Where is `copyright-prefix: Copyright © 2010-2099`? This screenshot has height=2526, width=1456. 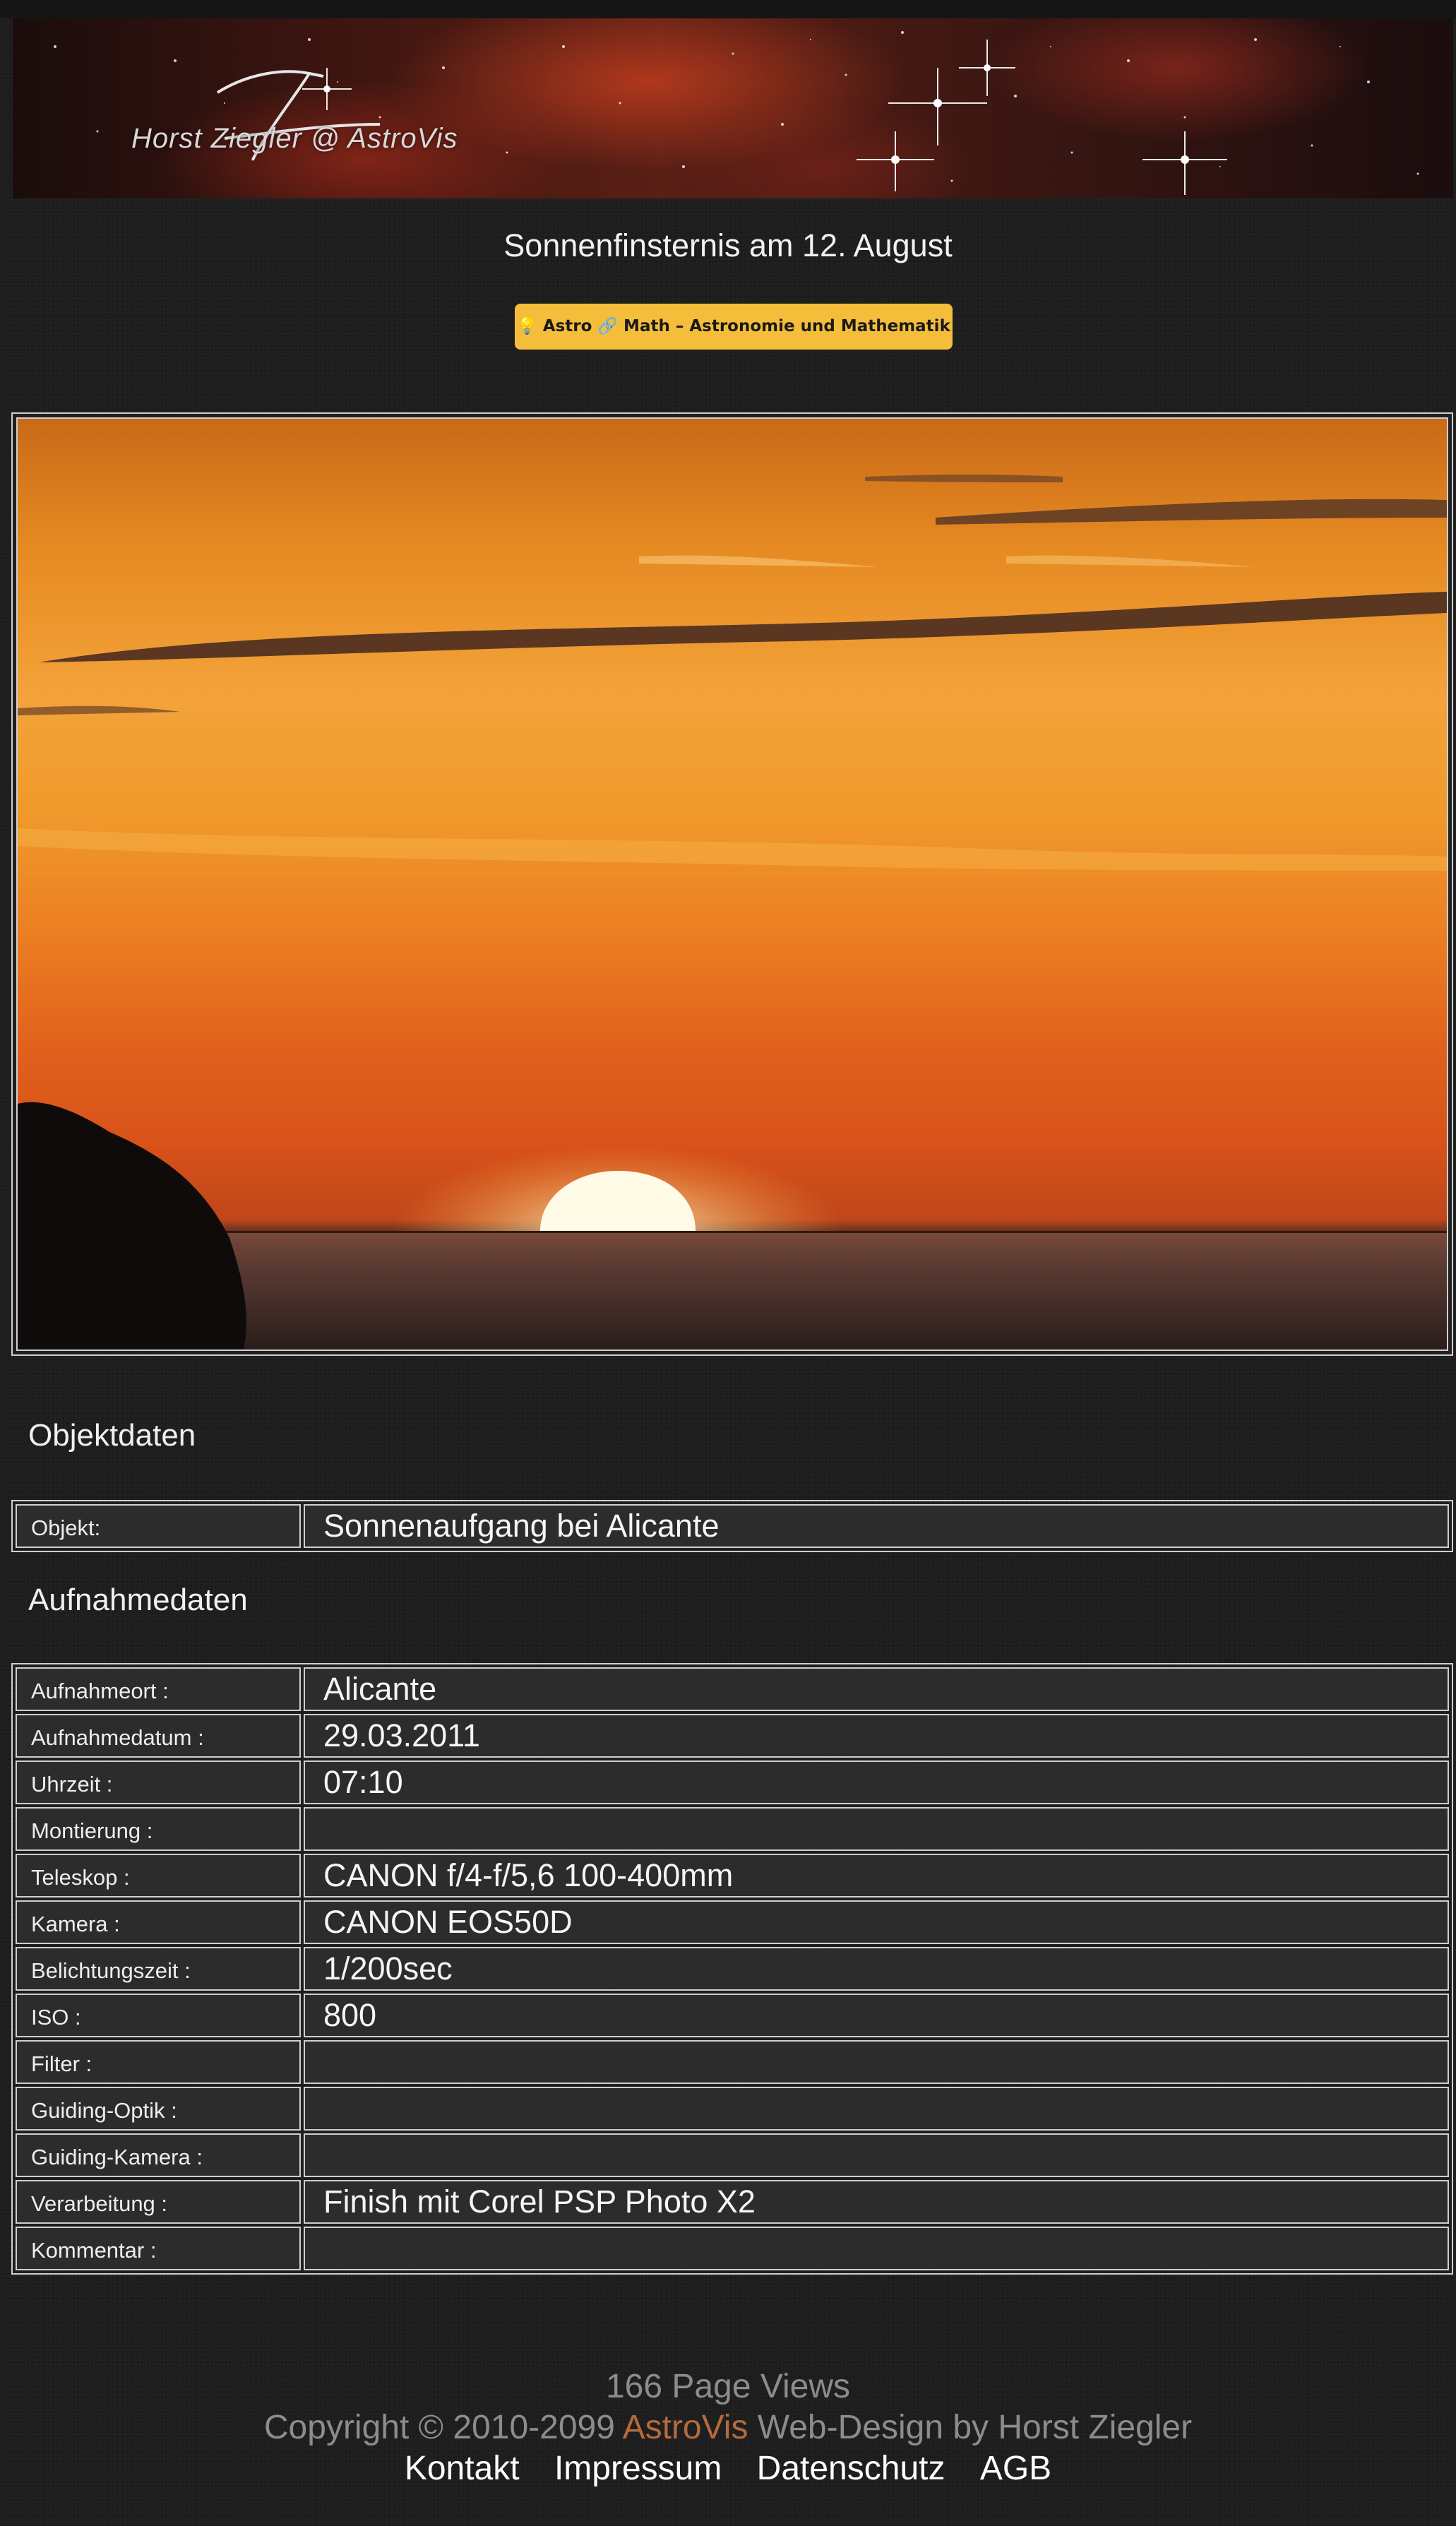
copyright-prefix: Copyright © 2010-2099 is located at coordinates (439, 2427).